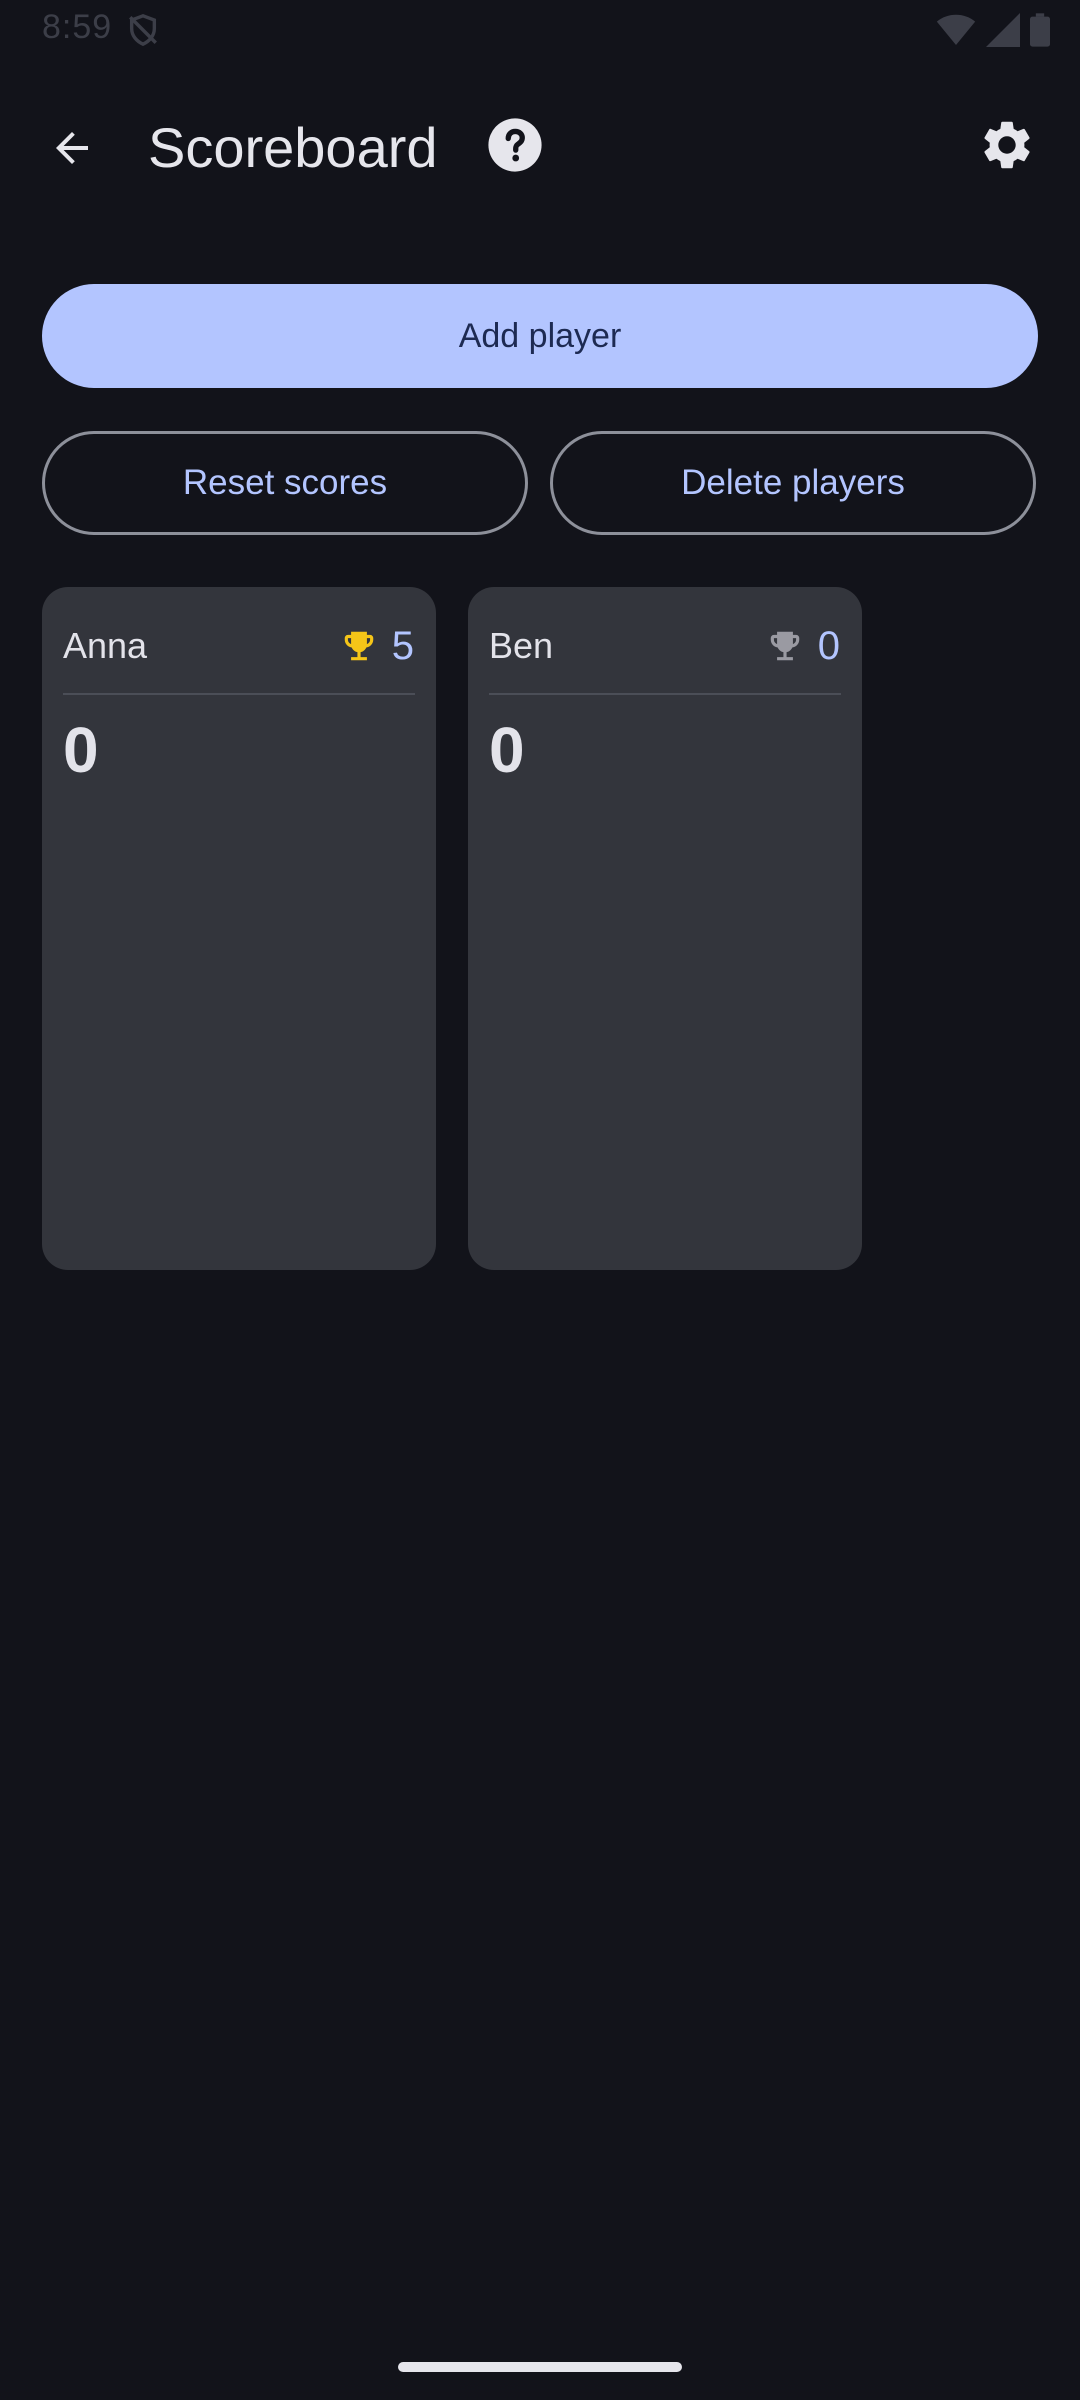 This screenshot has width=1080, height=2400. Describe the element at coordinates (143, 30) in the screenshot. I see `shield-off-icon` at that location.